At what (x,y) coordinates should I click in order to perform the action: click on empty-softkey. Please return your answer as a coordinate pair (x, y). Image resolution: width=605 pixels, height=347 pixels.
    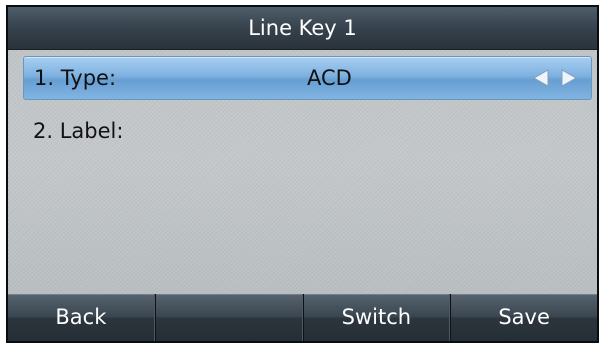
    Looking at the image, I should click on (228, 317).